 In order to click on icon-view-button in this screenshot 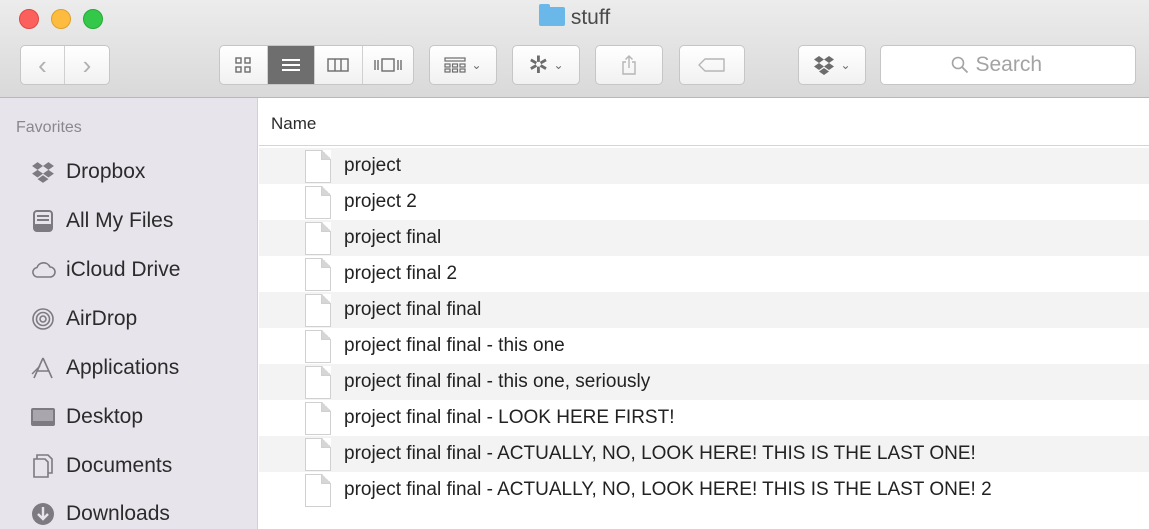, I will do `click(244, 65)`.